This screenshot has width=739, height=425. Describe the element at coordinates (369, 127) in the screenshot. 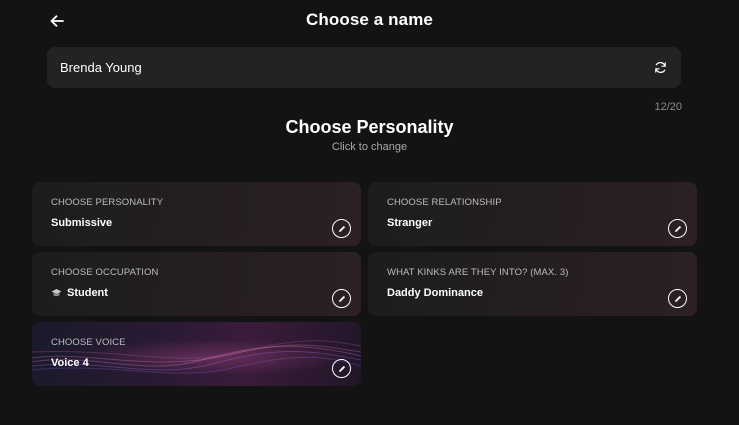

I see `section-title: Choose Personality` at that location.